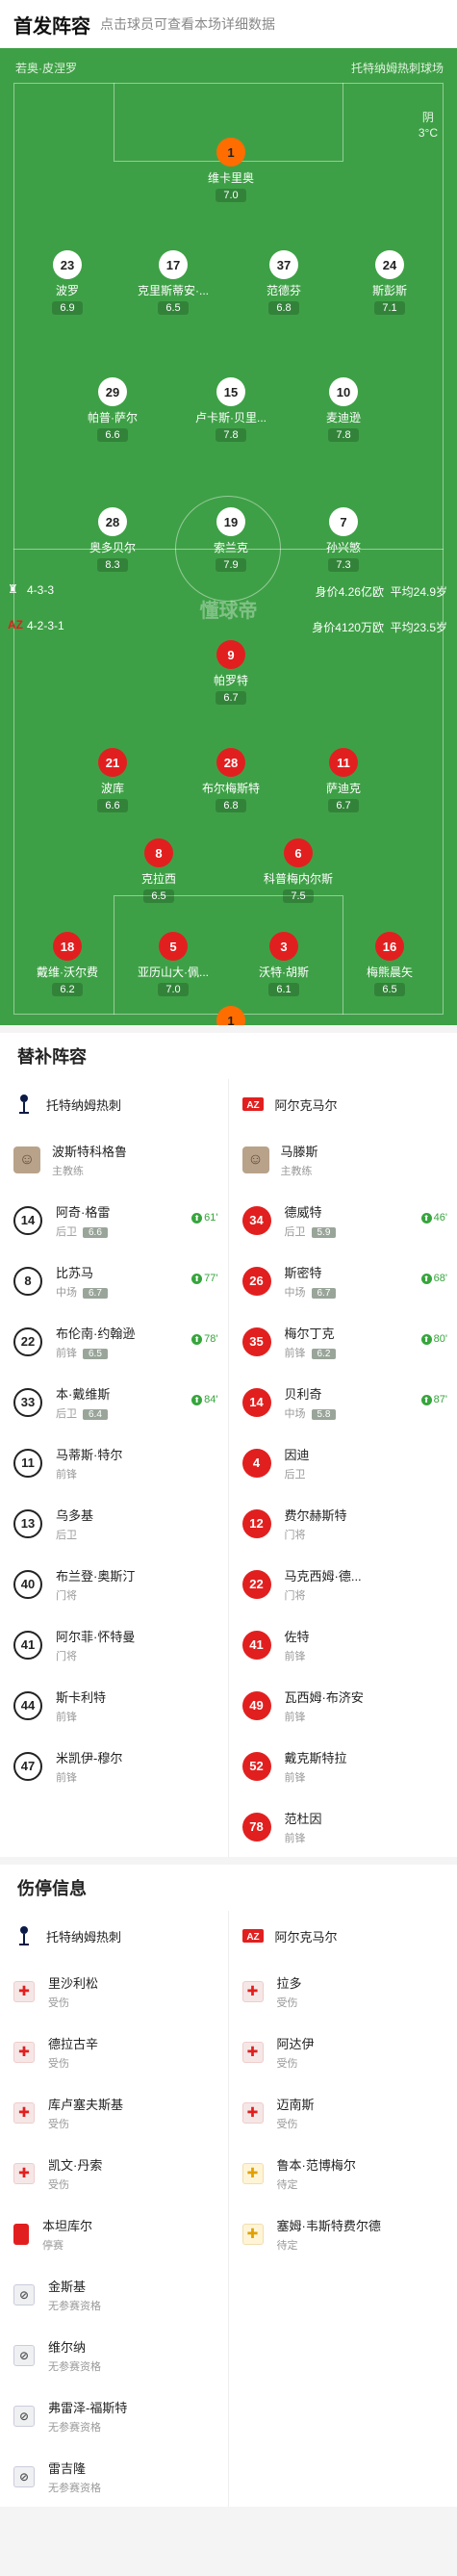  Describe the element at coordinates (284, 283) in the screenshot. I see `home-player: 37 范德芬 6.8` at that location.